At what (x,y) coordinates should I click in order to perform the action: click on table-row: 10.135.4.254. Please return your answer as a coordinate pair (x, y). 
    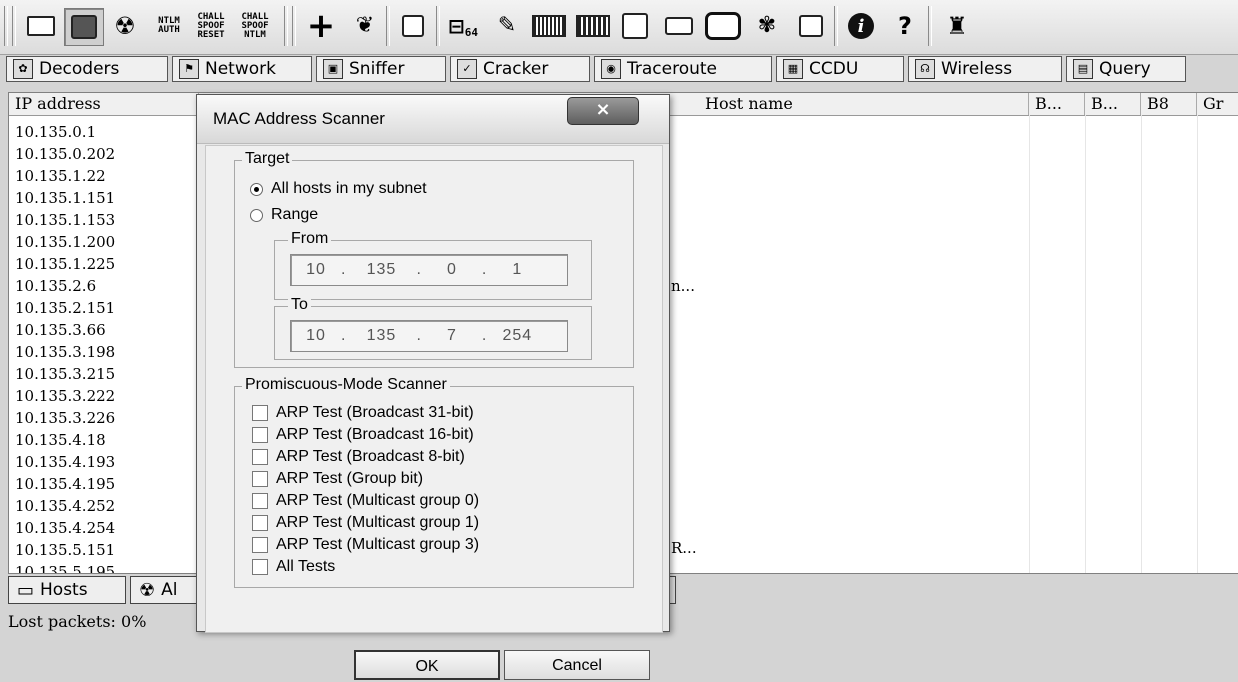
    Looking at the image, I should click on (62, 528).